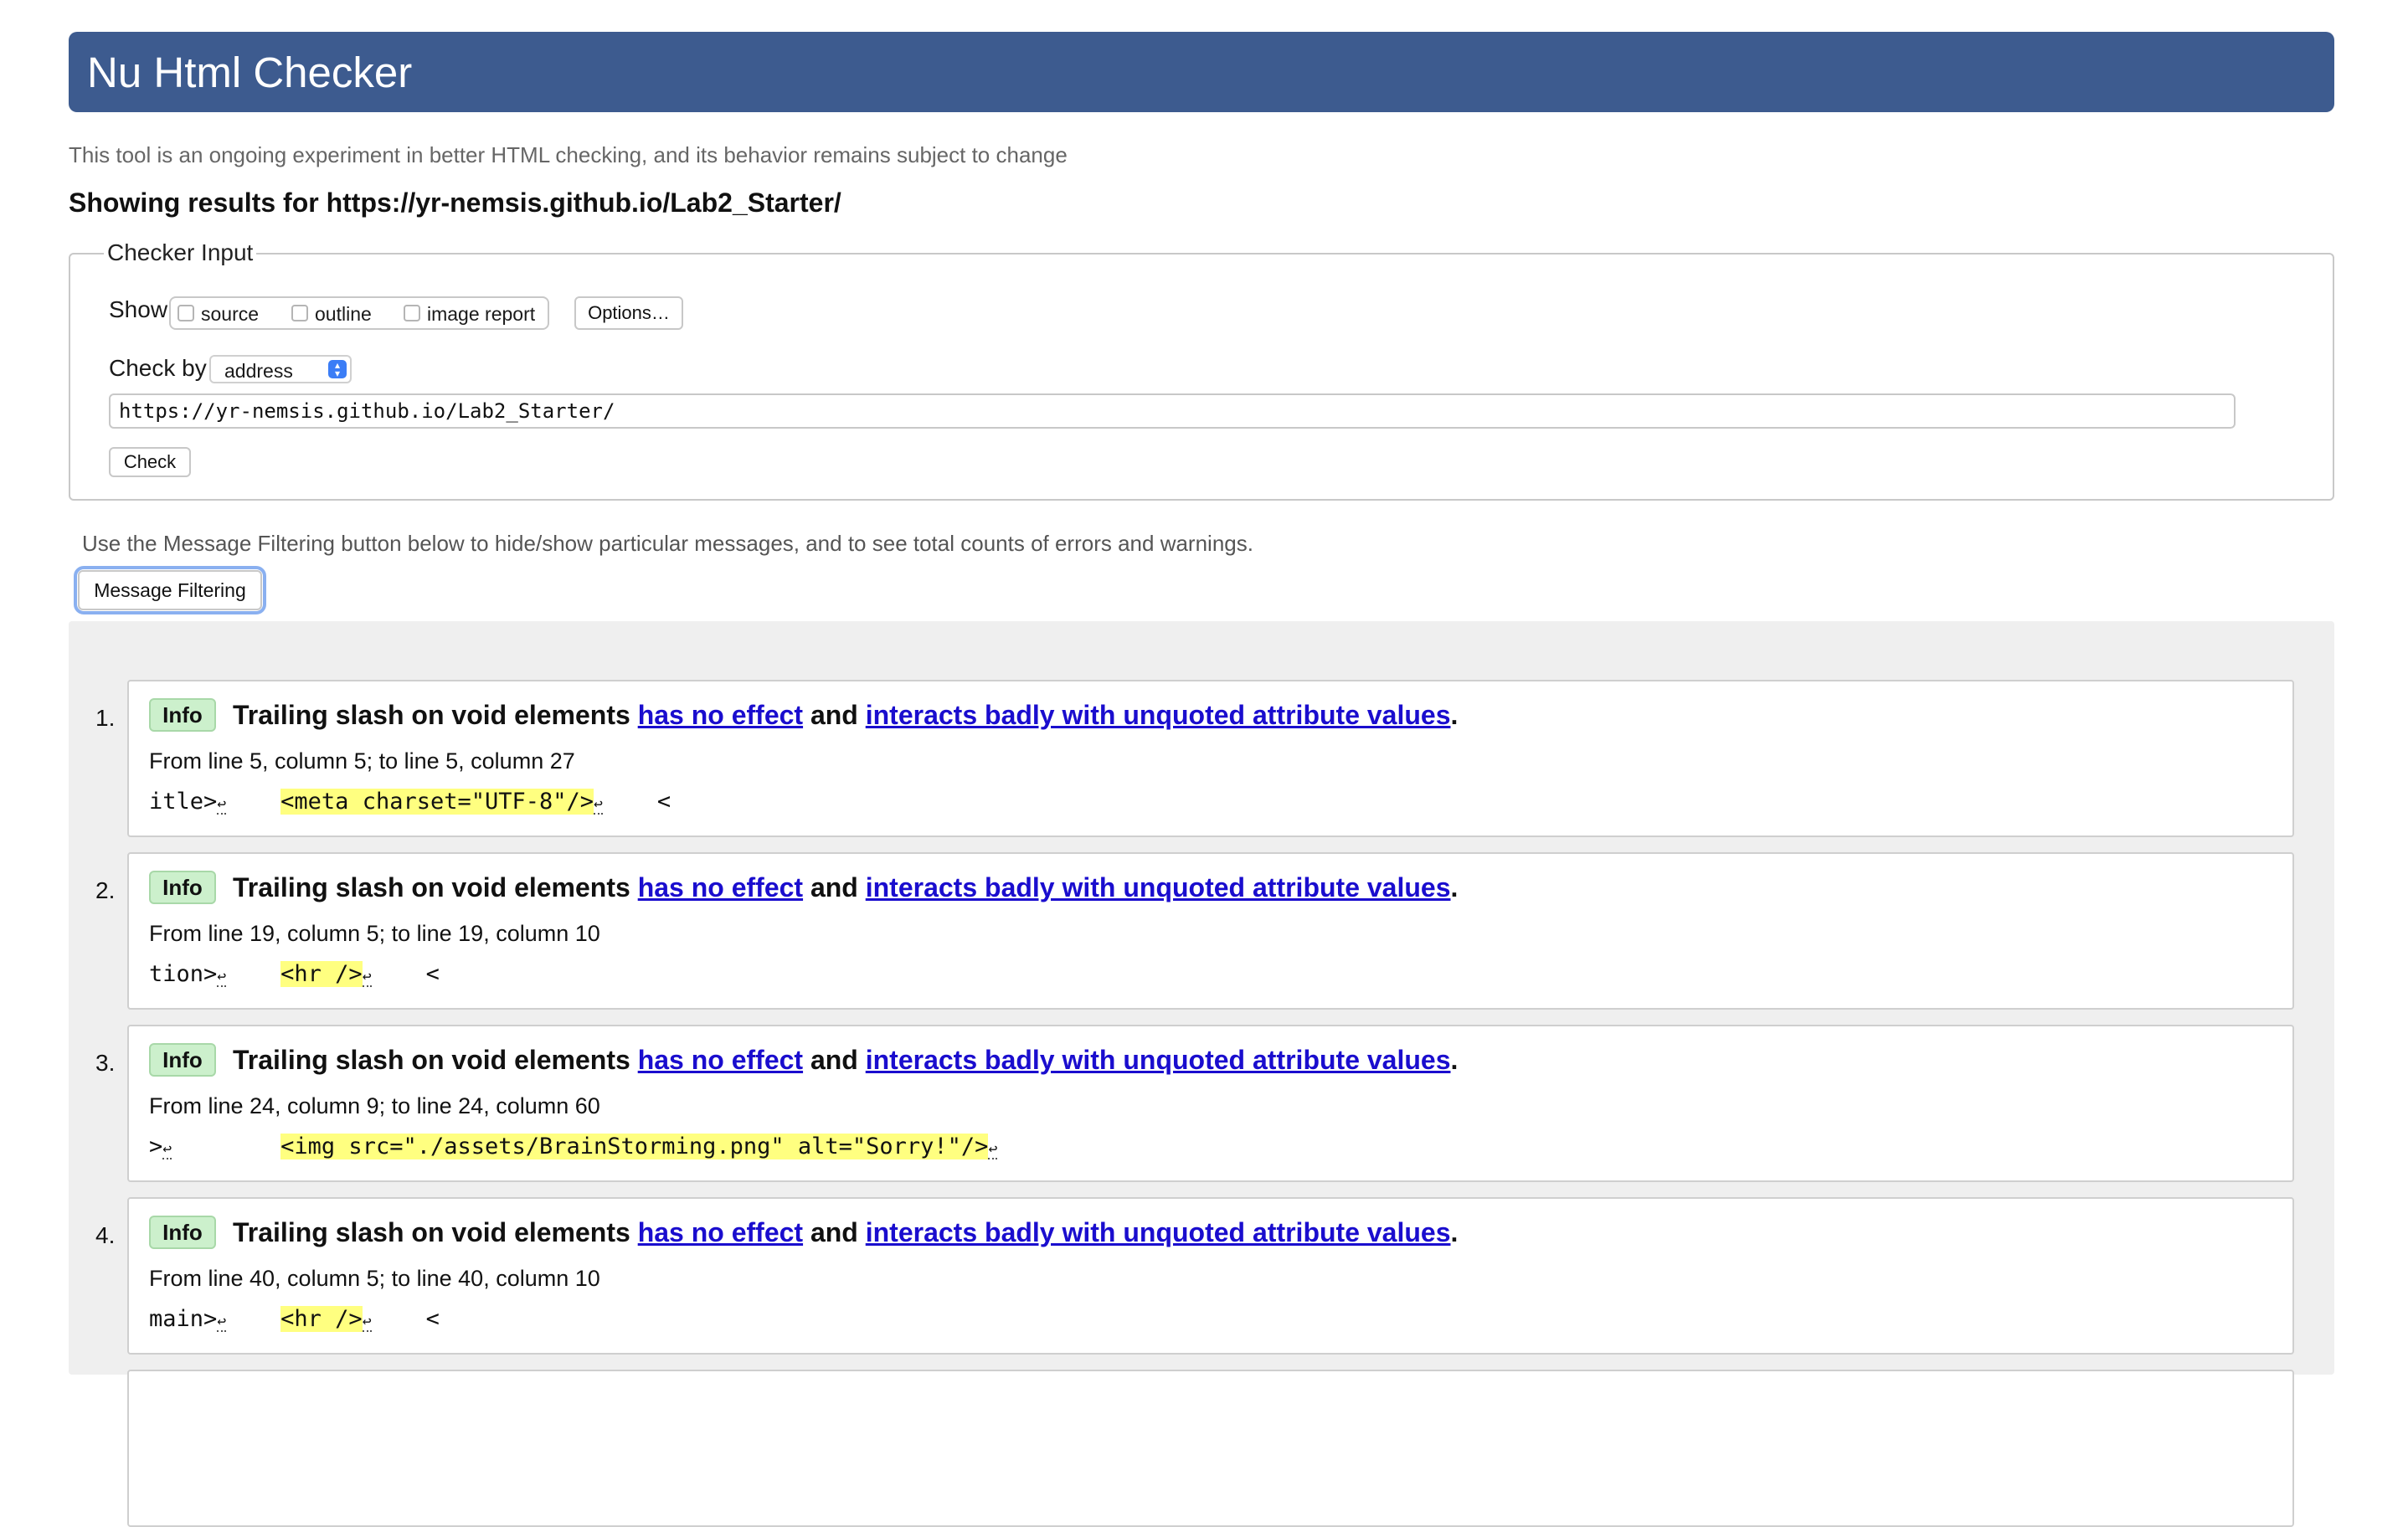  Describe the element at coordinates (337, 369) in the screenshot. I see `select-arrows-icon: ▴ ▾` at that location.